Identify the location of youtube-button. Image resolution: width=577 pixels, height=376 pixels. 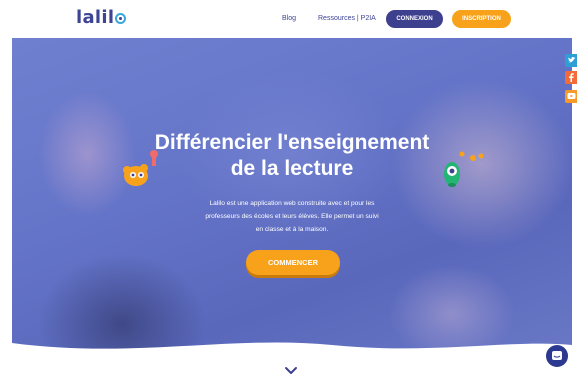
(571, 96).